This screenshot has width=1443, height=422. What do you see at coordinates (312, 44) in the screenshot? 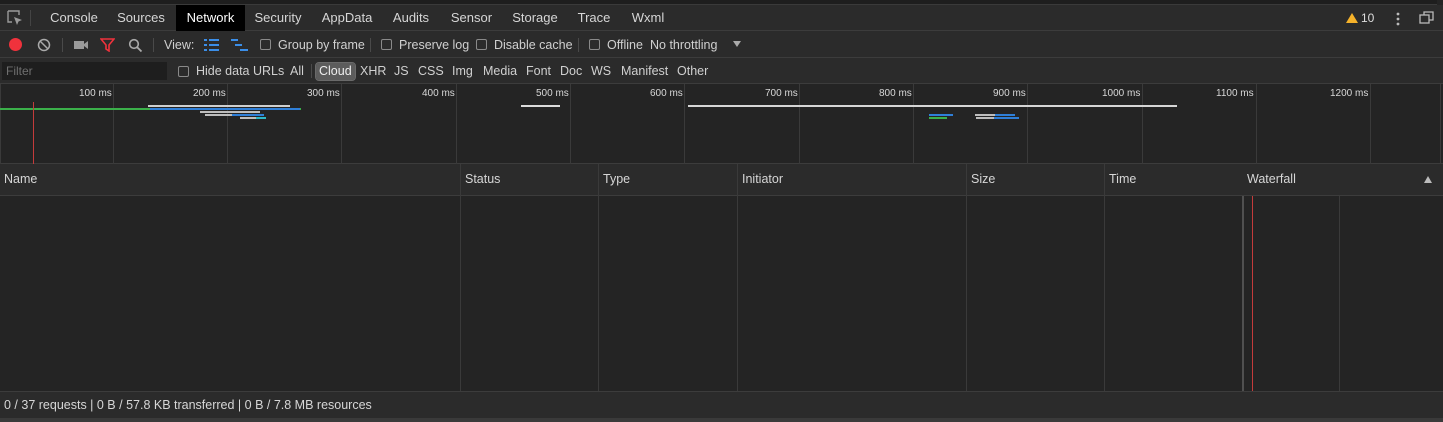
I see `group-by-frame-toggle: Group by frame` at bounding box center [312, 44].